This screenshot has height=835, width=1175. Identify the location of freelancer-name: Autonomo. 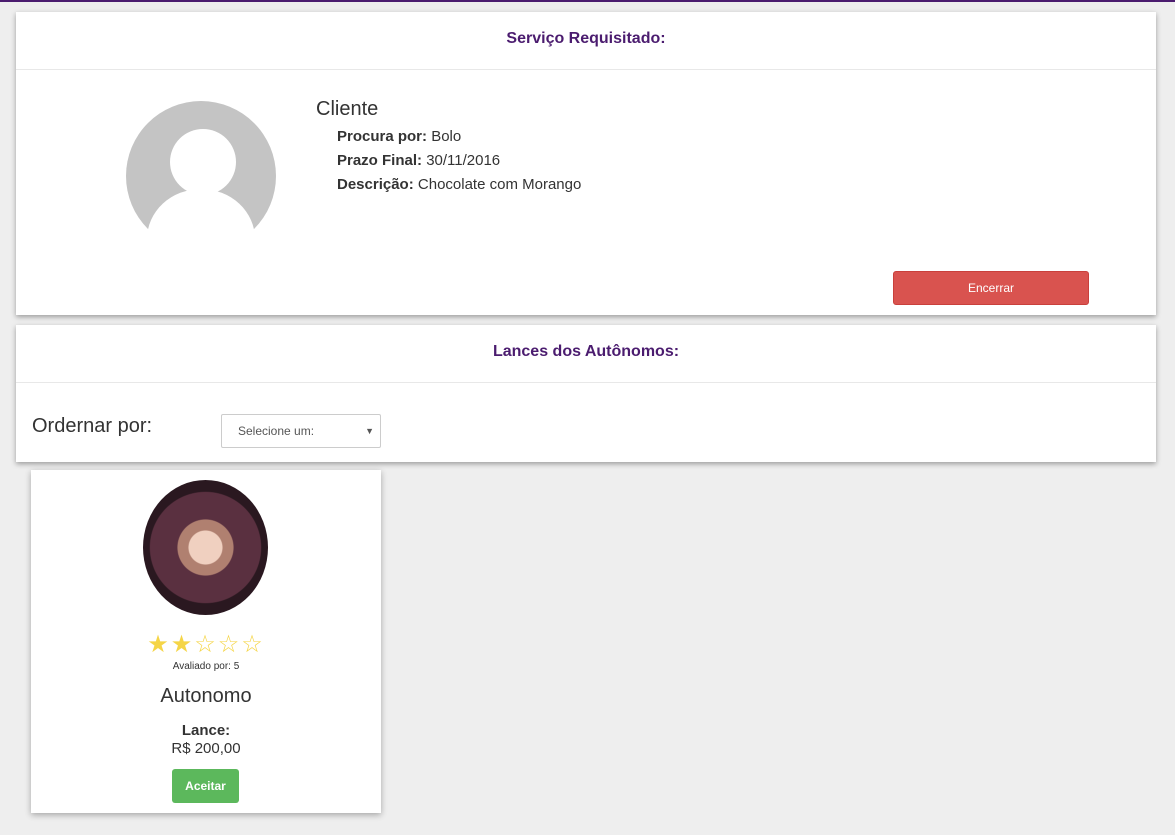
(206, 696).